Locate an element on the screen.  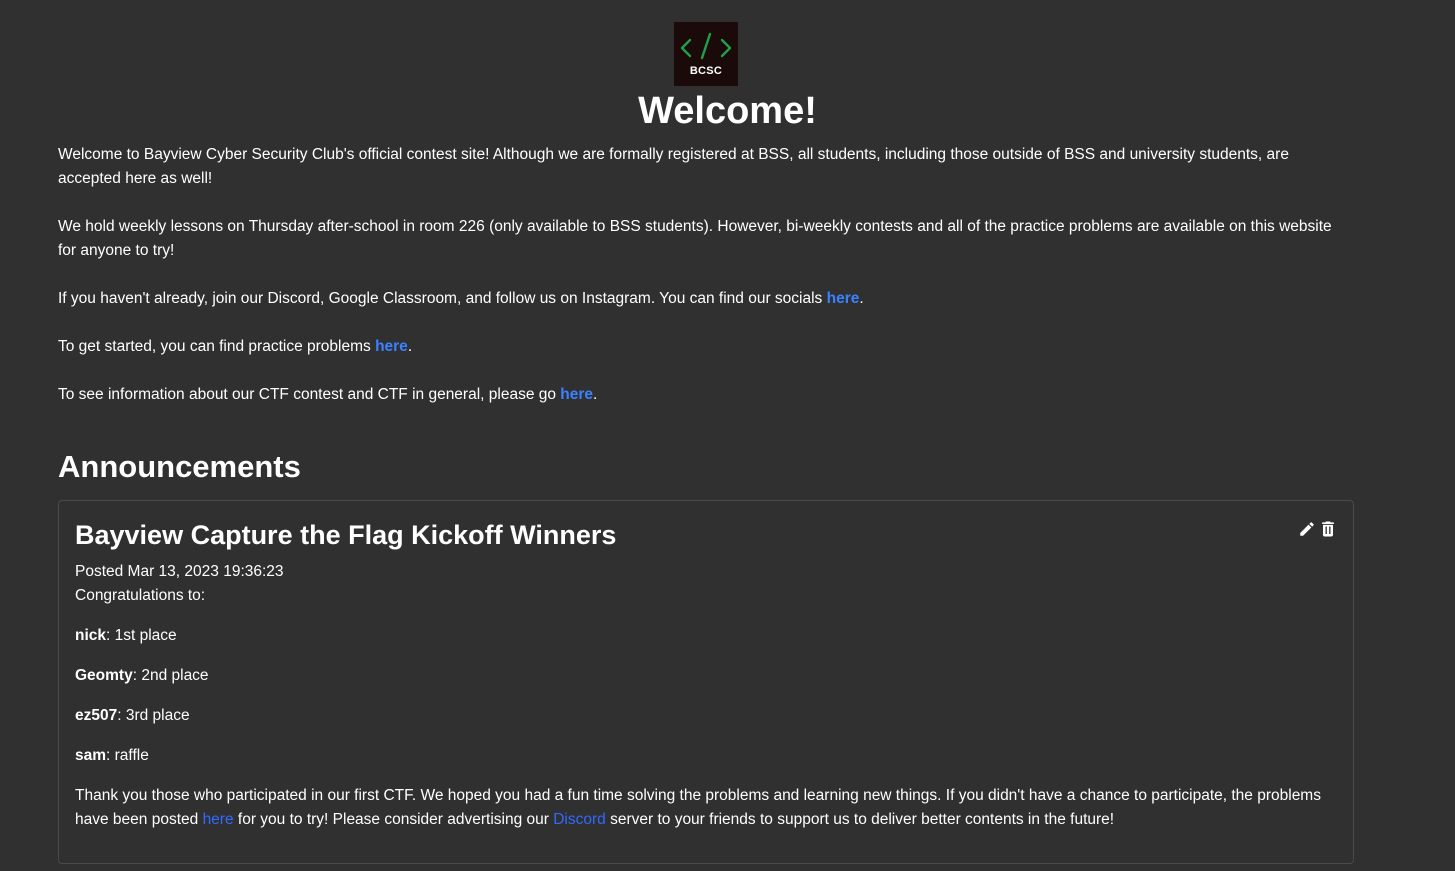
winner-place: : 1st place is located at coordinates (141, 635).